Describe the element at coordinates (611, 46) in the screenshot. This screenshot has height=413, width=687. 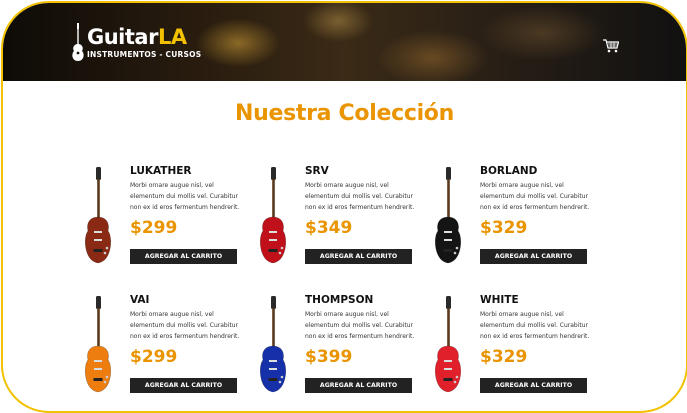
I see `cart-icon` at that location.